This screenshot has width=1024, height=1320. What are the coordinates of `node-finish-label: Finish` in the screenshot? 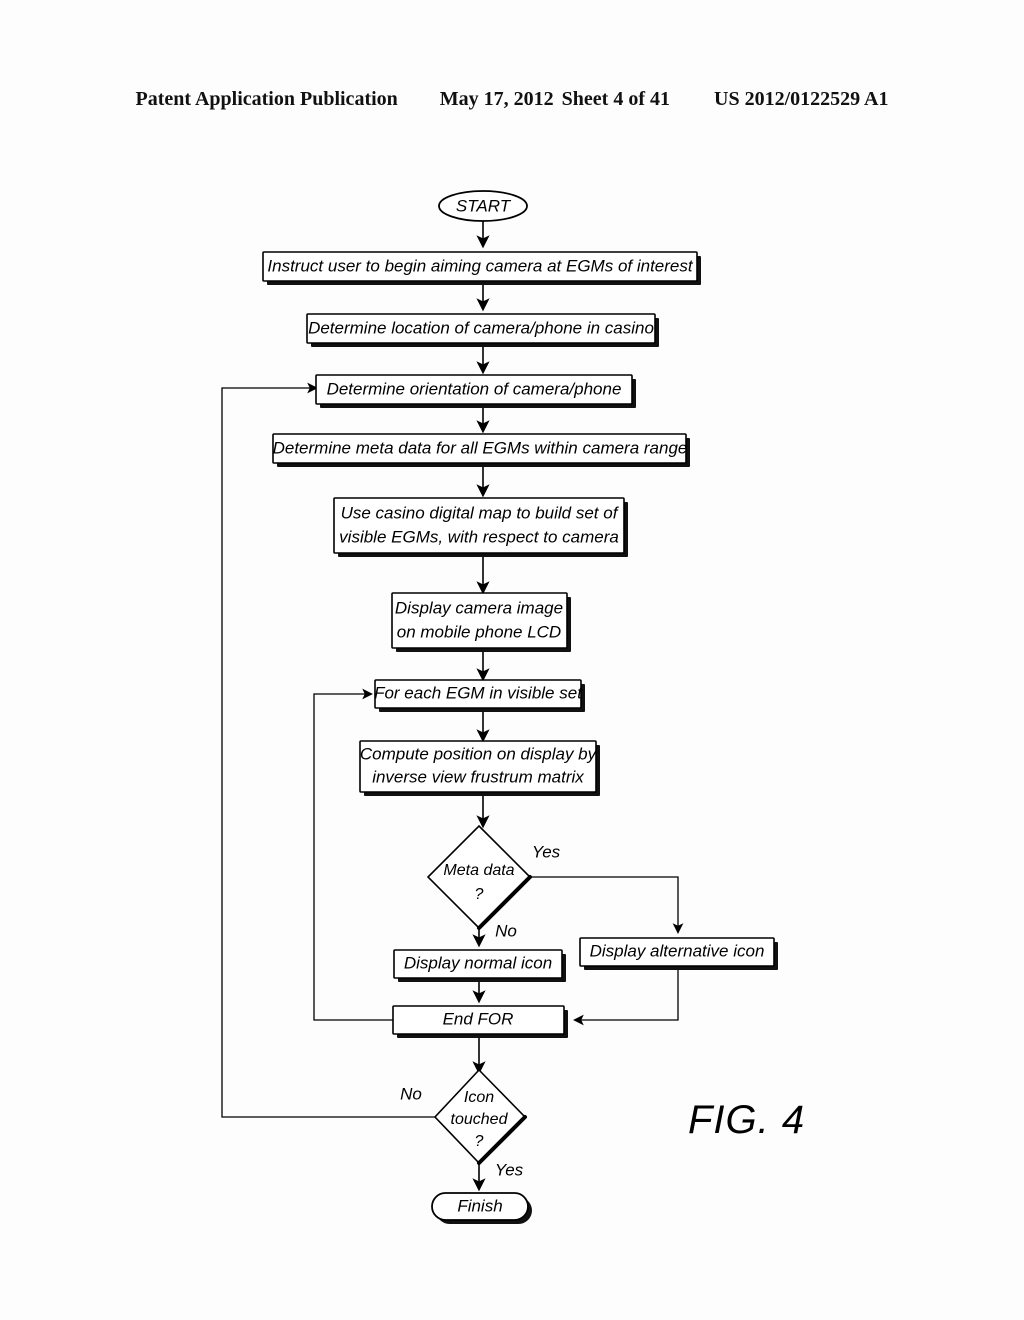 It's located at (479, 1205).